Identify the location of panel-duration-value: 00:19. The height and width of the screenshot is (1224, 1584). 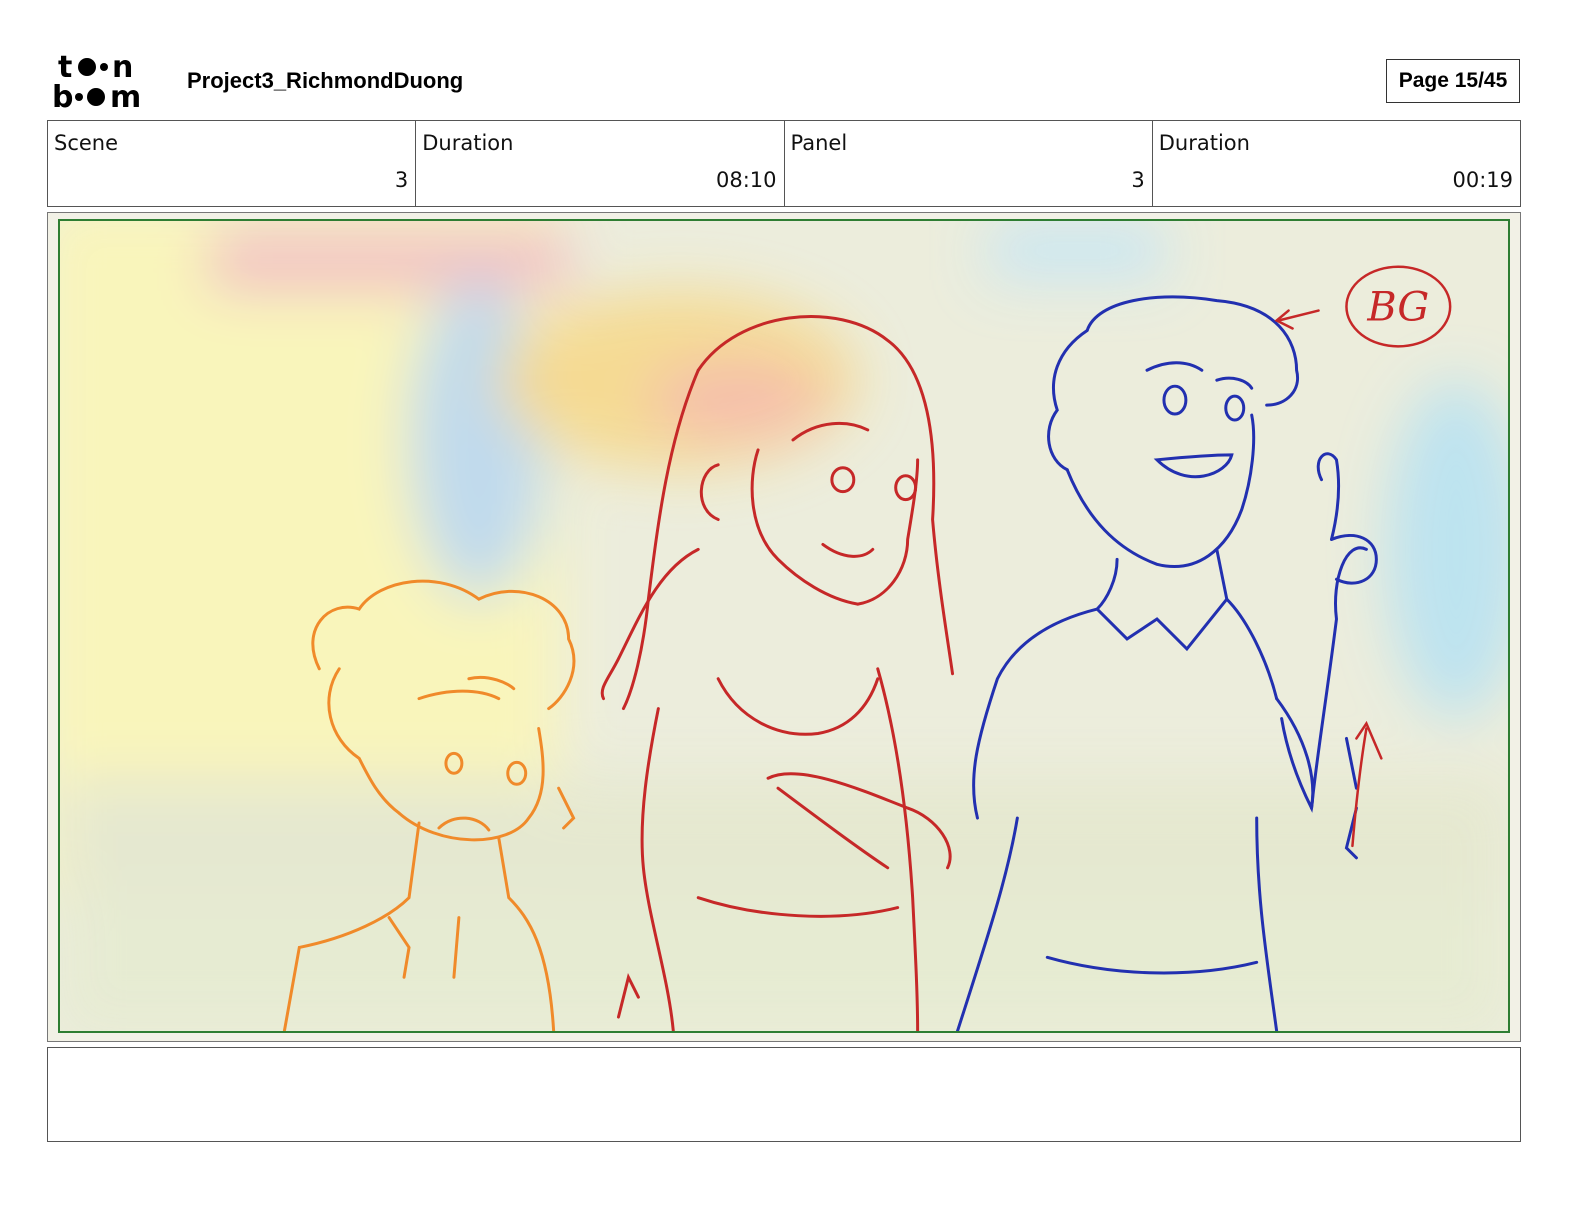
(1482, 180).